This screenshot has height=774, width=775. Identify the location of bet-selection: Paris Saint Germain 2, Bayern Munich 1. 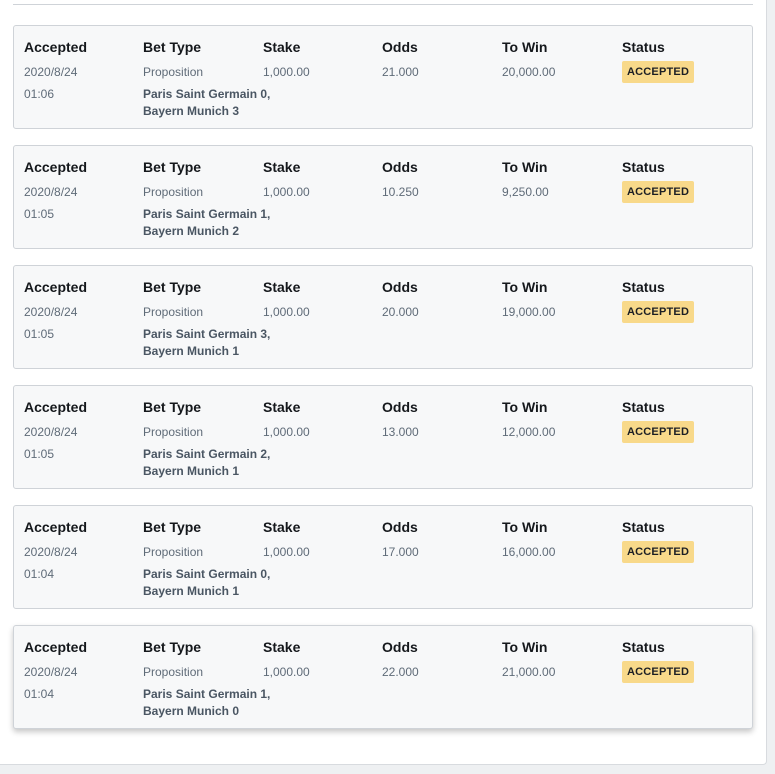
(207, 462).